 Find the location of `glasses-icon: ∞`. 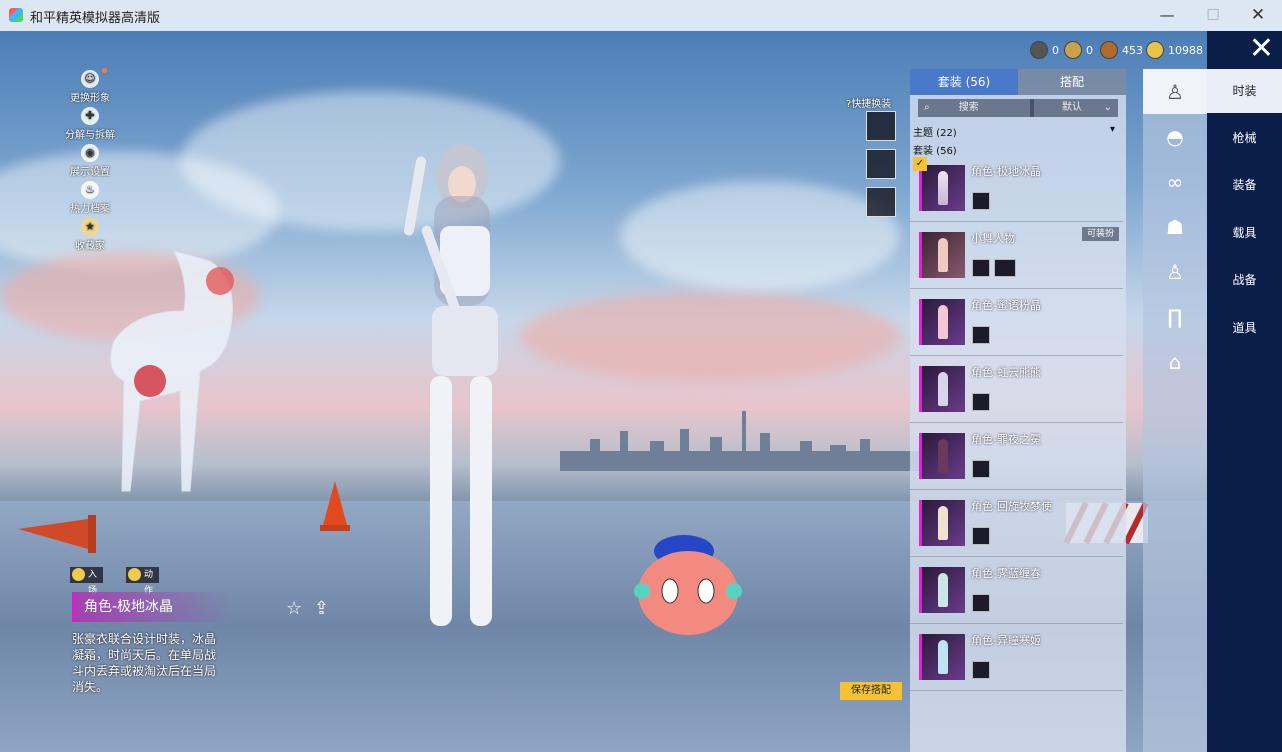

glasses-icon: ∞ is located at coordinates (1175, 181).